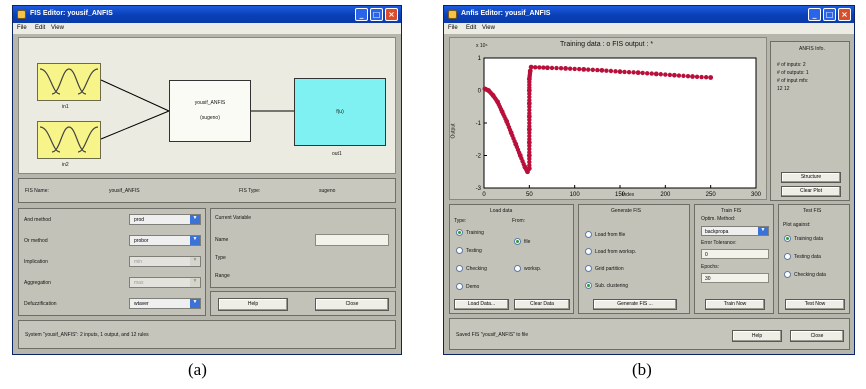 The width and height of the screenshot is (866, 389). Describe the element at coordinates (797, 225) in the screenshot. I see `plot-against-label: Plot against:` at that location.